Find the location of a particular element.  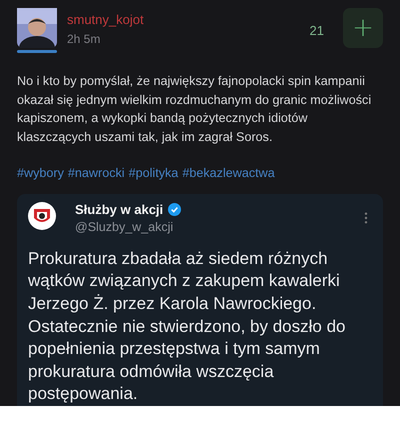

hashtag-link: #nawrocki is located at coordinates (96, 173).